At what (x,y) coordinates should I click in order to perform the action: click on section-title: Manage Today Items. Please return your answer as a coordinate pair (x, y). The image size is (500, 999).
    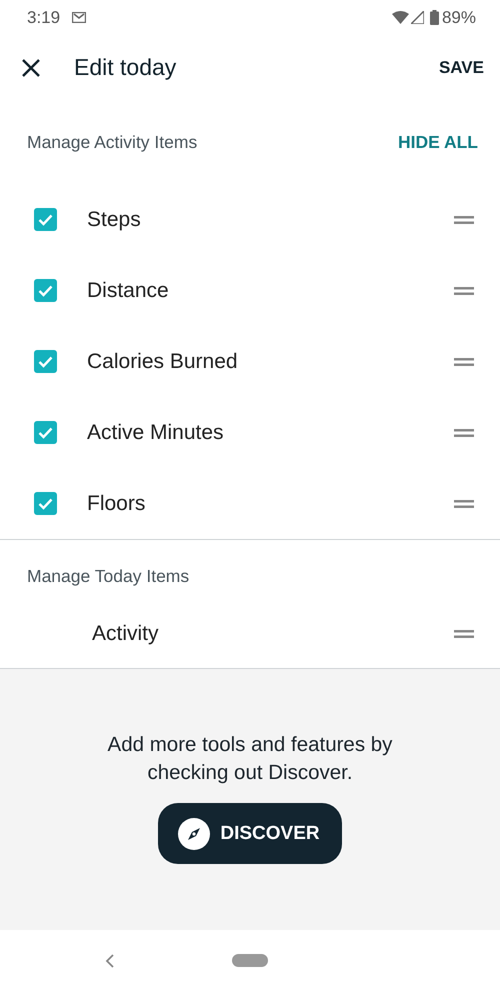
    Looking at the image, I should click on (108, 576).